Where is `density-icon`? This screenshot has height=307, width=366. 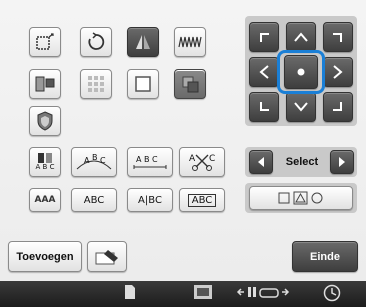
density-icon is located at coordinates (190, 42).